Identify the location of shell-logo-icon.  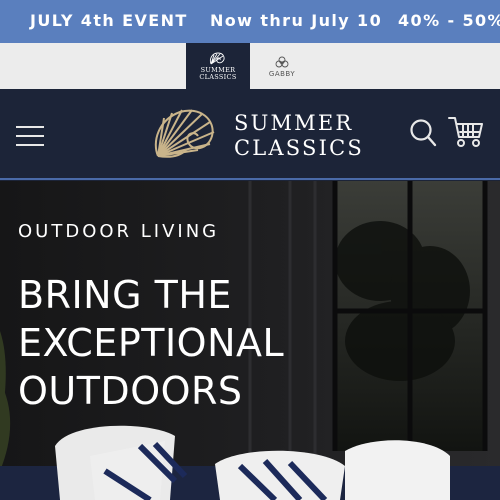
(184, 133).